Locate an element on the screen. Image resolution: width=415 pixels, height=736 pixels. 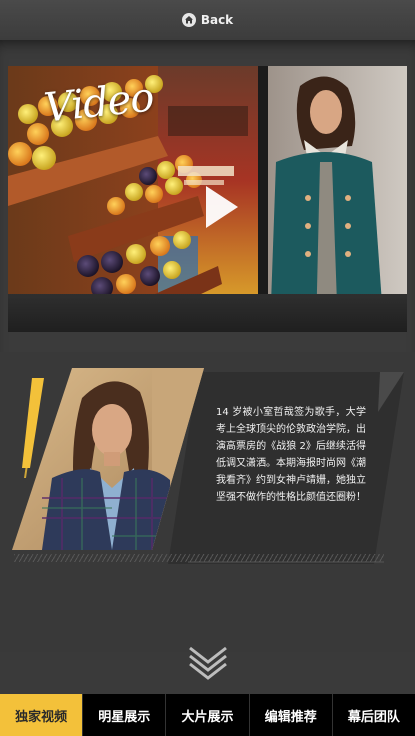
nav-tab-star-showcase: 明星展示 is located at coordinates (123, 715).